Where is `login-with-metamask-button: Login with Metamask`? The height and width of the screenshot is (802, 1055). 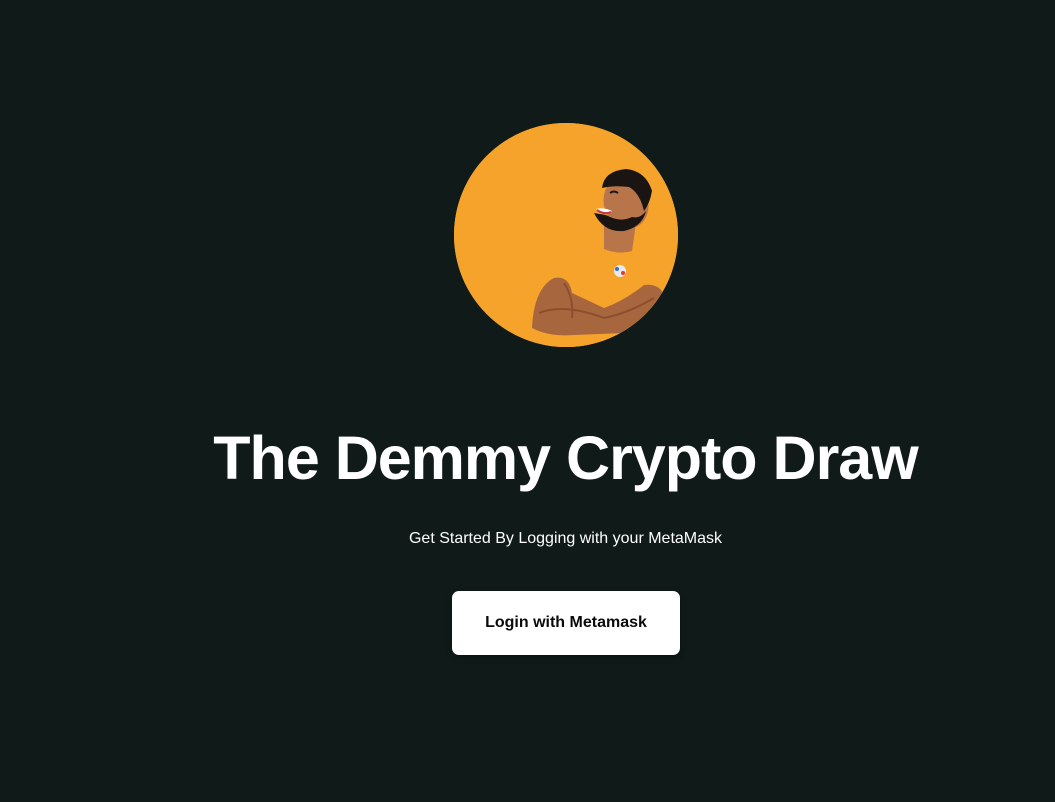 login-with-metamask-button: Login with Metamask is located at coordinates (566, 623).